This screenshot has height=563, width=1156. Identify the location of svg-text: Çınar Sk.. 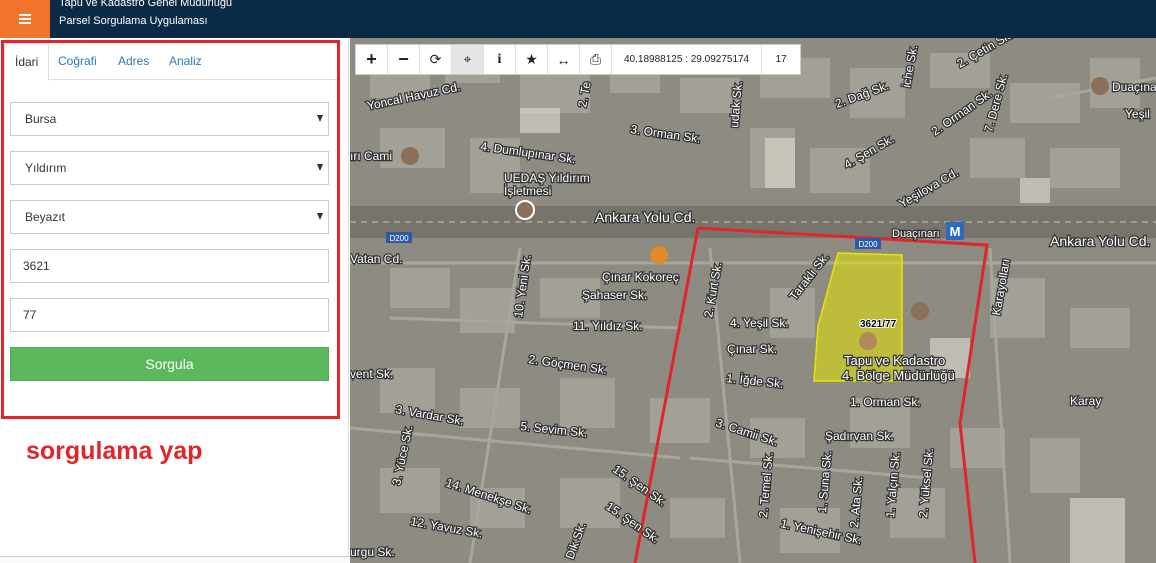
(752, 349).